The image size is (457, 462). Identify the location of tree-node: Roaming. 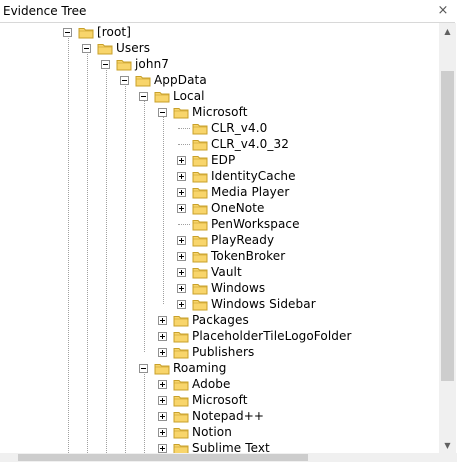
(182, 368).